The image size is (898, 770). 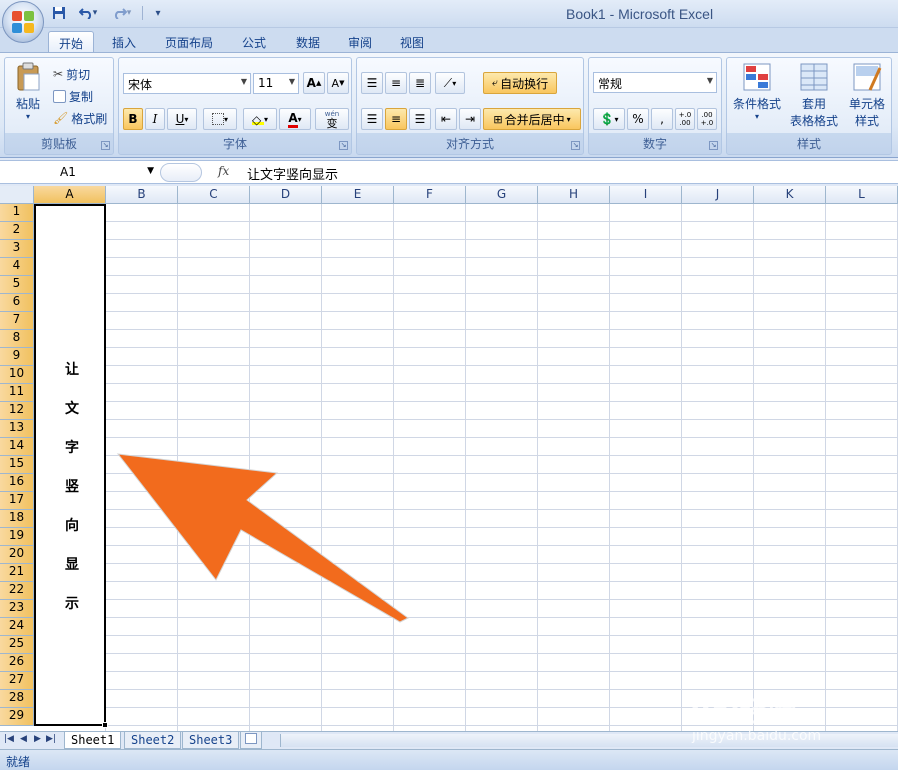 I want to click on number-format-dropdown-icon: ▼, so click(x=710, y=80).